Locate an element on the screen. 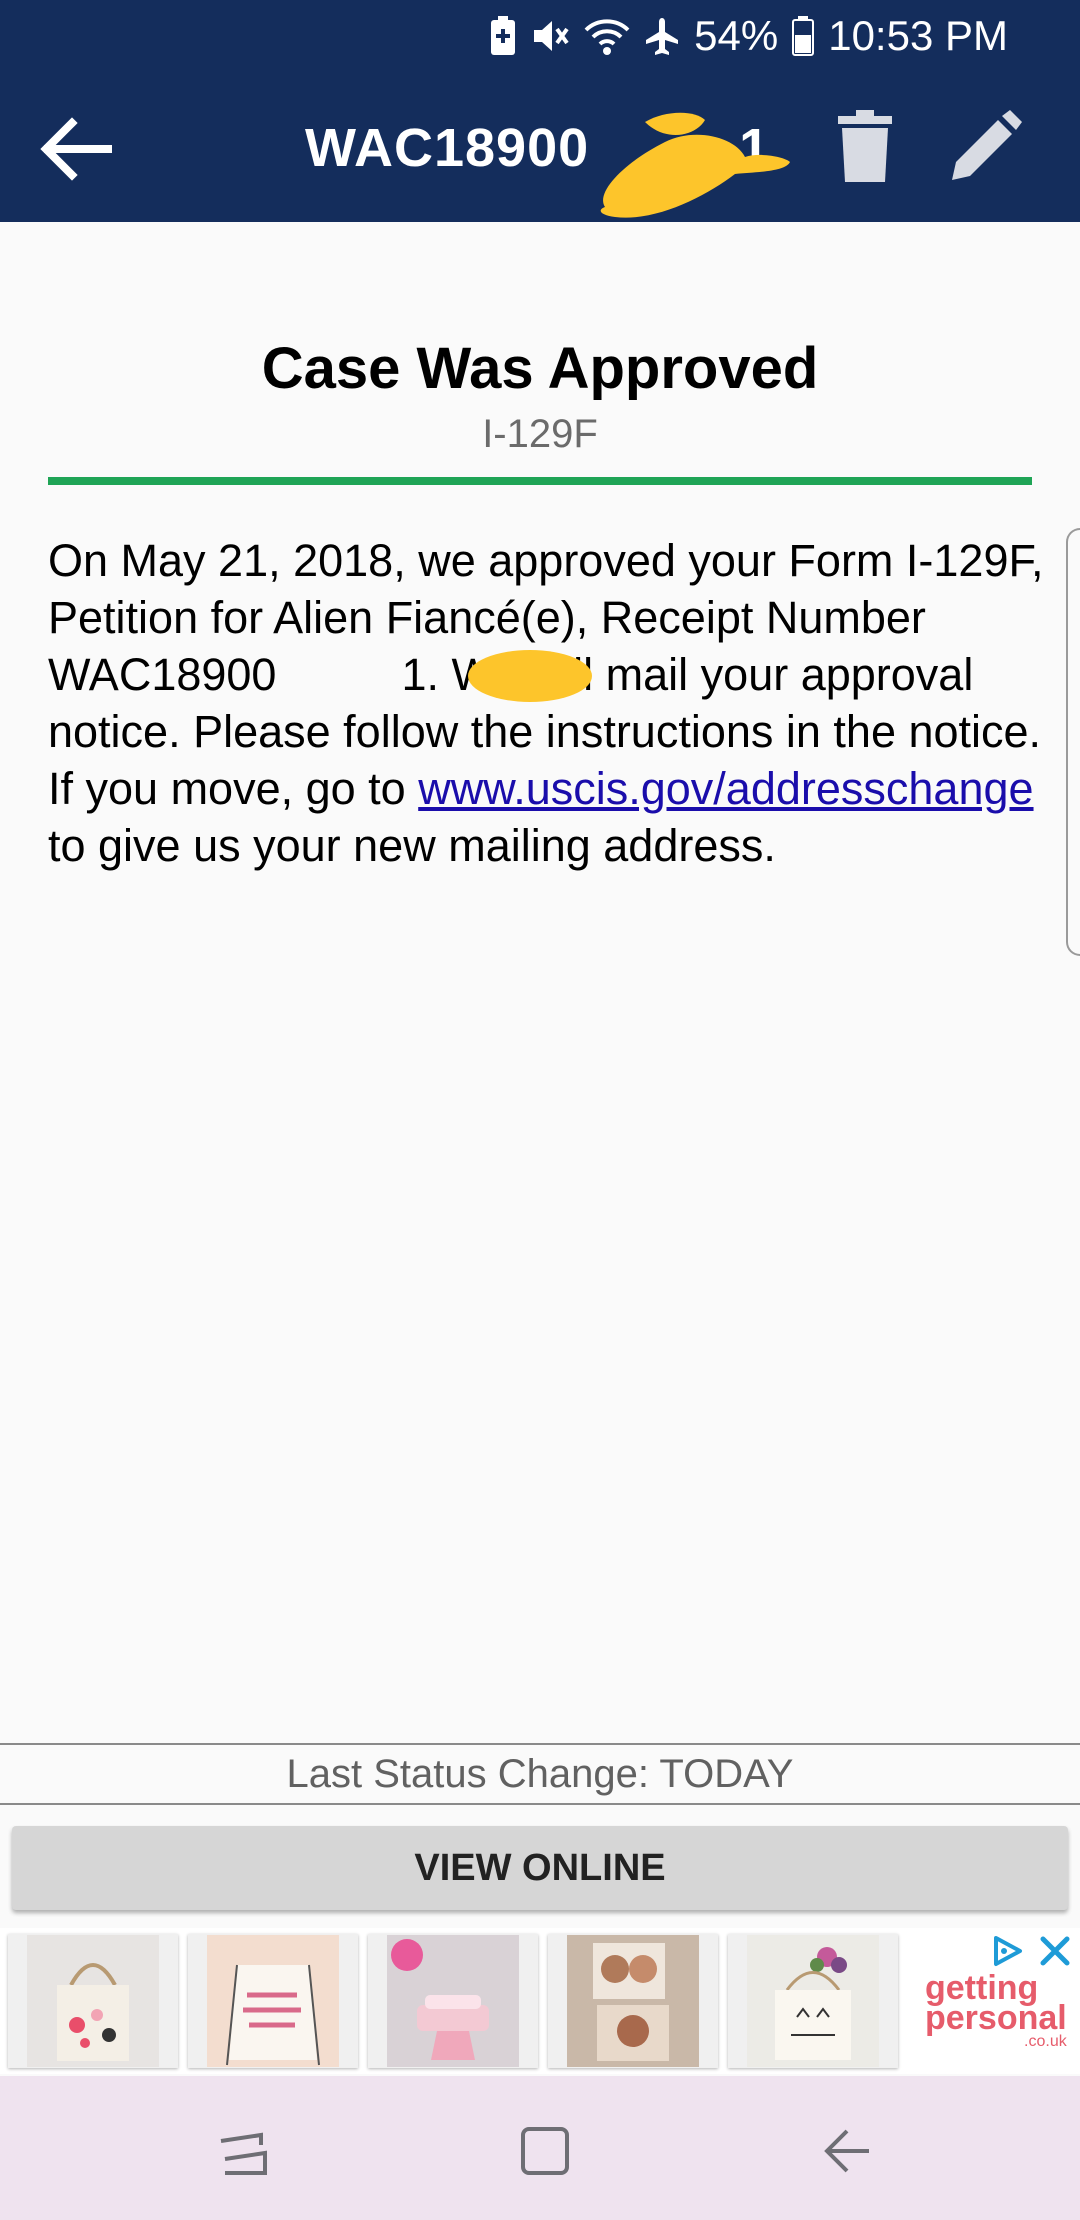 The width and height of the screenshot is (1080, 2220). back-button is located at coordinates (75, 149).